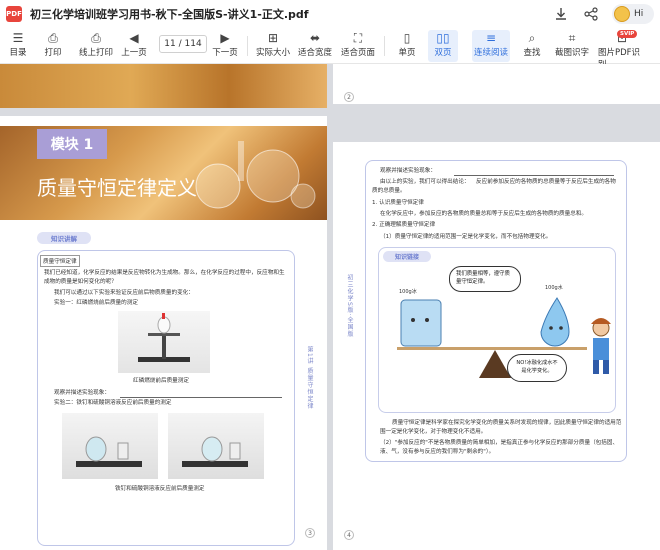  What do you see at coordinates (310, 533) in the screenshot?
I see `page-number: 3` at bounding box center [310, 533].